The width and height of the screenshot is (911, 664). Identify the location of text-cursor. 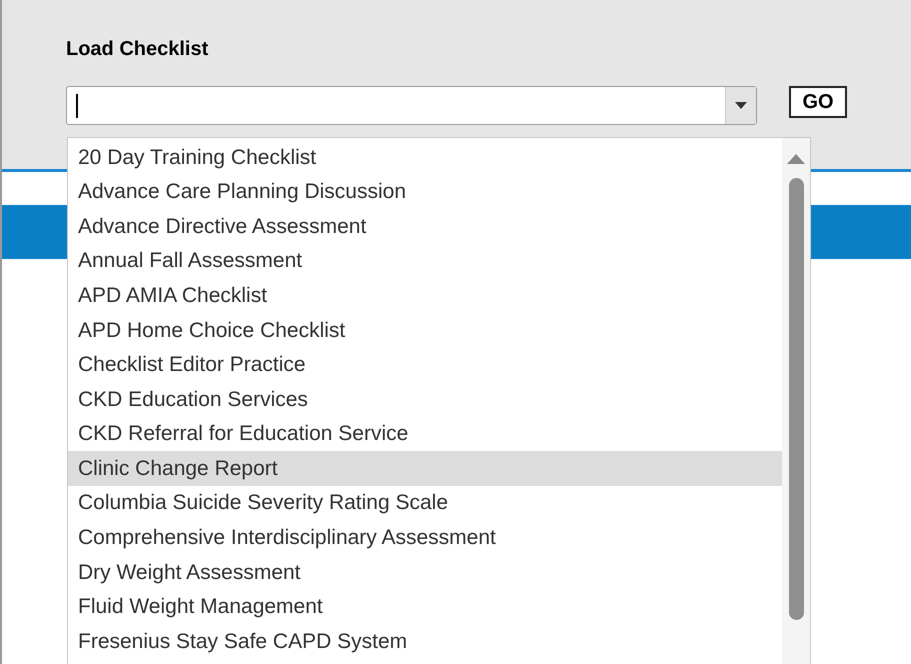
(77, 106).